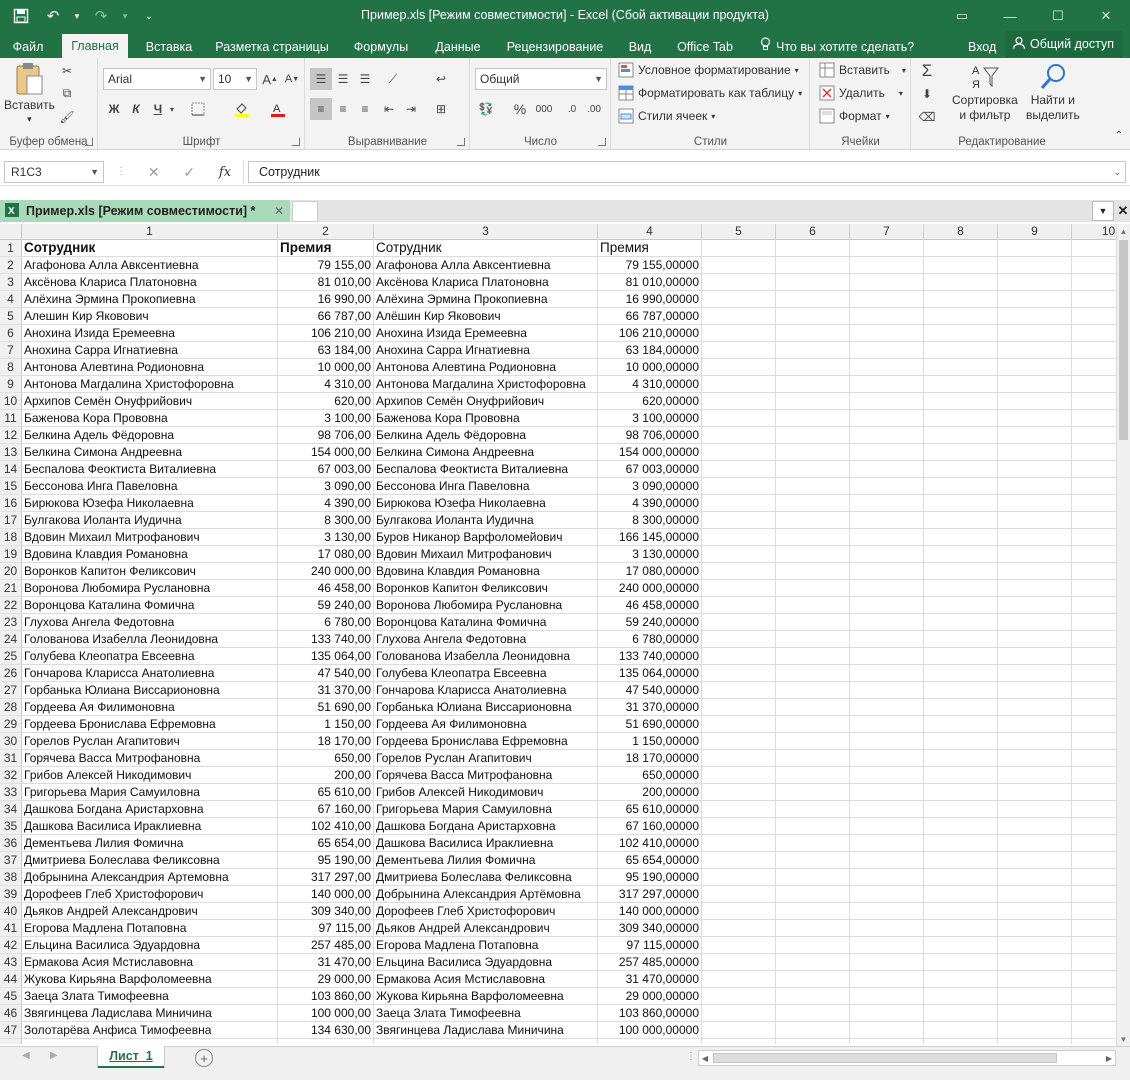 The image size is (1130, 1080). What do you see at coordinates (11, 537) in the screenshot?
I see `row-header: 18` at bounding box center [11, 537].